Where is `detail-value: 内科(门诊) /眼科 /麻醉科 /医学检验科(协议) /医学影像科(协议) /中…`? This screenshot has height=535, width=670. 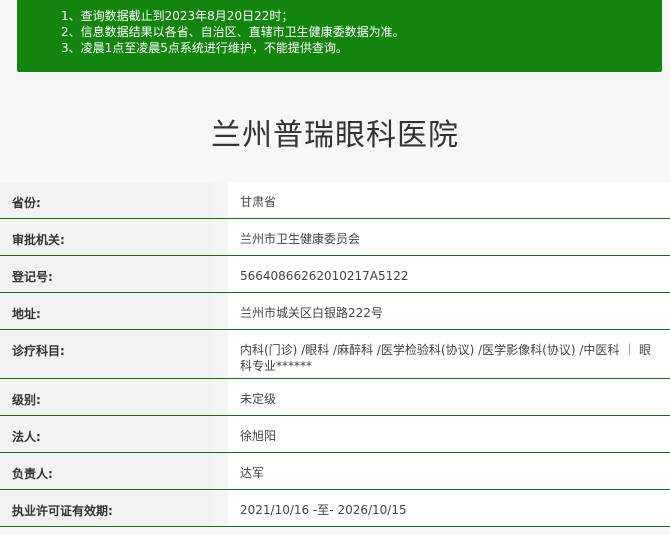
detail-value: 内科(门诊) /眼科 /麻醉科 /医学检验科(协议) /医学影像科(协议) /中… is located at coordinates (449, 354).